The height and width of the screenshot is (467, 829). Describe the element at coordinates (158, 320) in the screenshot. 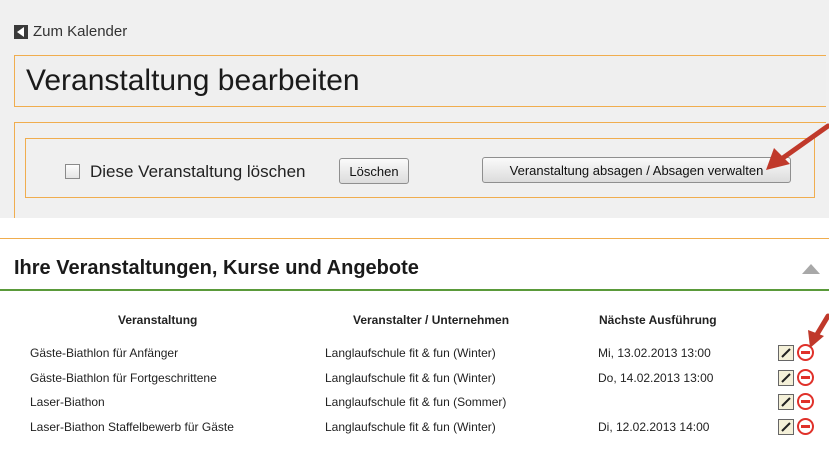

I see `column-header-event: Veranstaltung` at that location.